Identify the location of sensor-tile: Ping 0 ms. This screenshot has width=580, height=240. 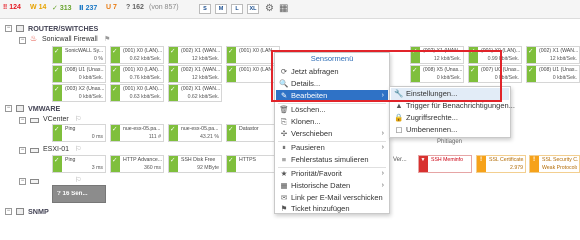
(79, 133).